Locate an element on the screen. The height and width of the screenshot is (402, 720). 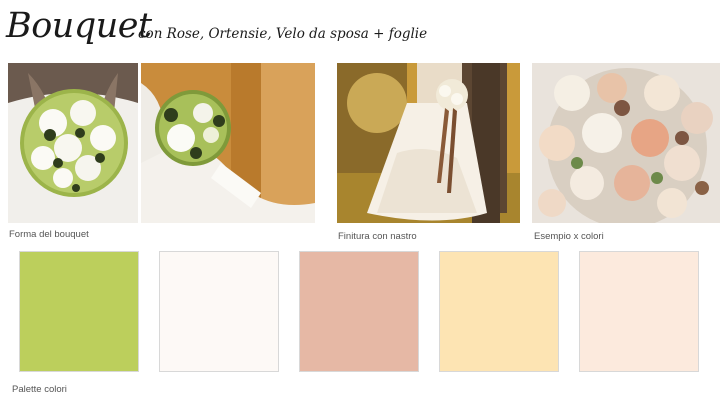
color-example-photo is located at coordinates (626, 143).